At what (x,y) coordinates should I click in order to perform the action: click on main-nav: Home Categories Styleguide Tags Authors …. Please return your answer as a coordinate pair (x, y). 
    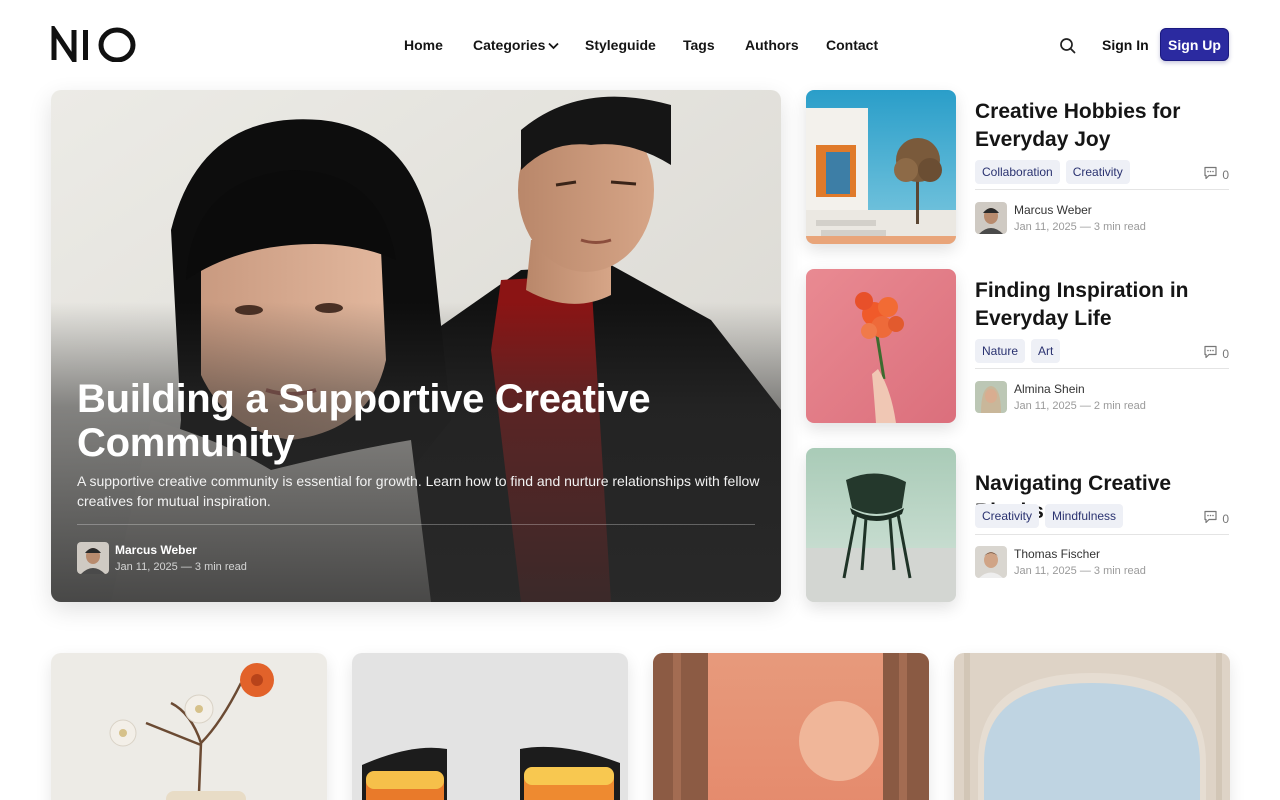
    Looking at the image, I should click on (641, 45).